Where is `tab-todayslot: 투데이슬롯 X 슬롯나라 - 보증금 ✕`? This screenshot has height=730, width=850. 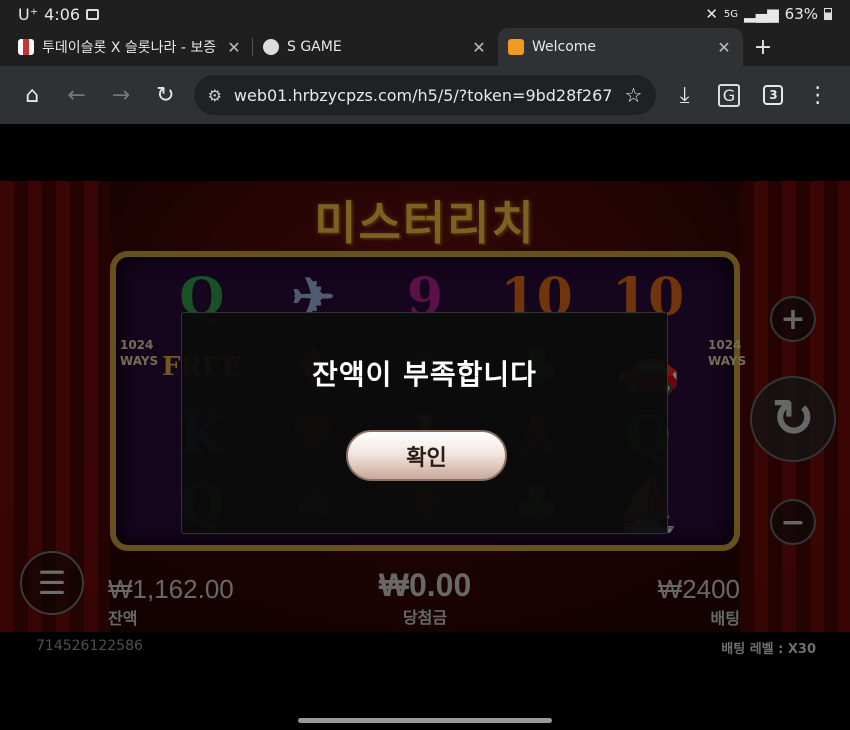 tab-todayslot: 투데이슬롯 X 슬롯나라 - 보증금 ✕ is located at coordinates (130, 47).